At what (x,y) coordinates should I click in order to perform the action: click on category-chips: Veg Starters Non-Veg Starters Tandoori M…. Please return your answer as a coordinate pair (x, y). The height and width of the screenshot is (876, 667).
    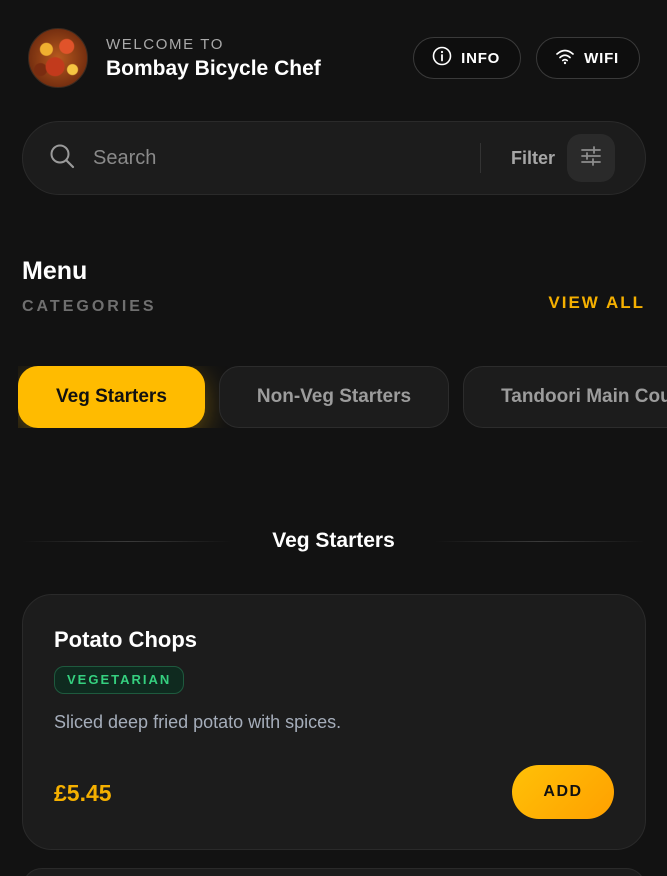
    Looking at the image, I should click on (342, 397).